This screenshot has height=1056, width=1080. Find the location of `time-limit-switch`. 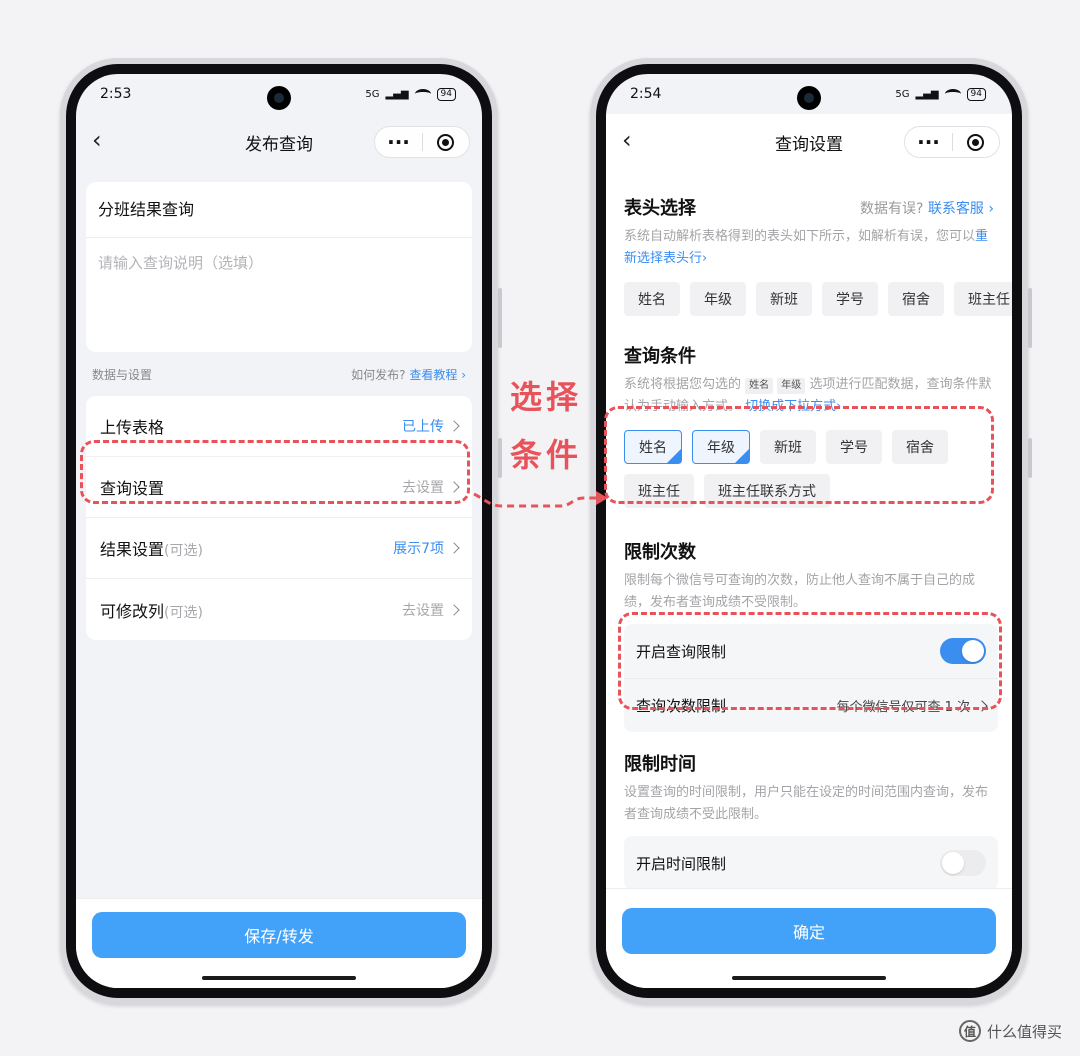

time-limit-switch is located at coordinates (963, 863).